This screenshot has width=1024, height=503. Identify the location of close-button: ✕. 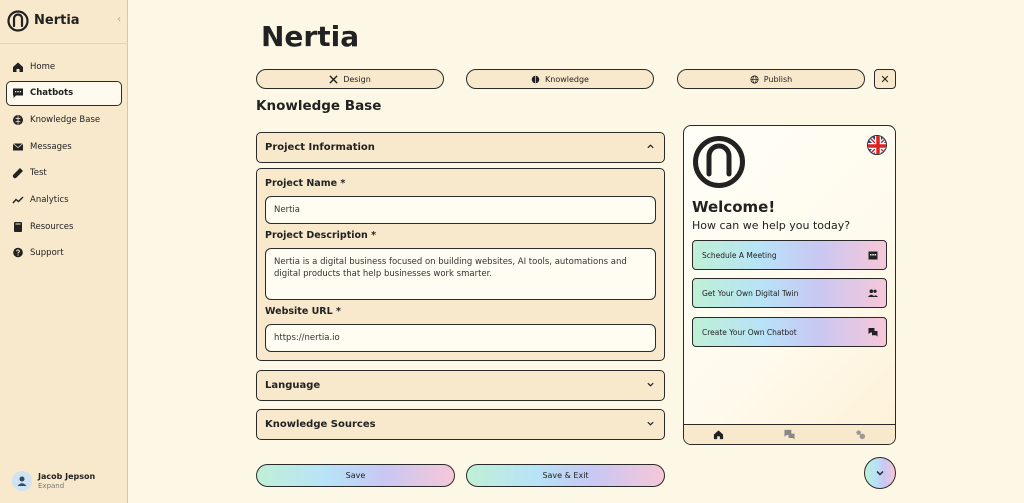
(885, 79).